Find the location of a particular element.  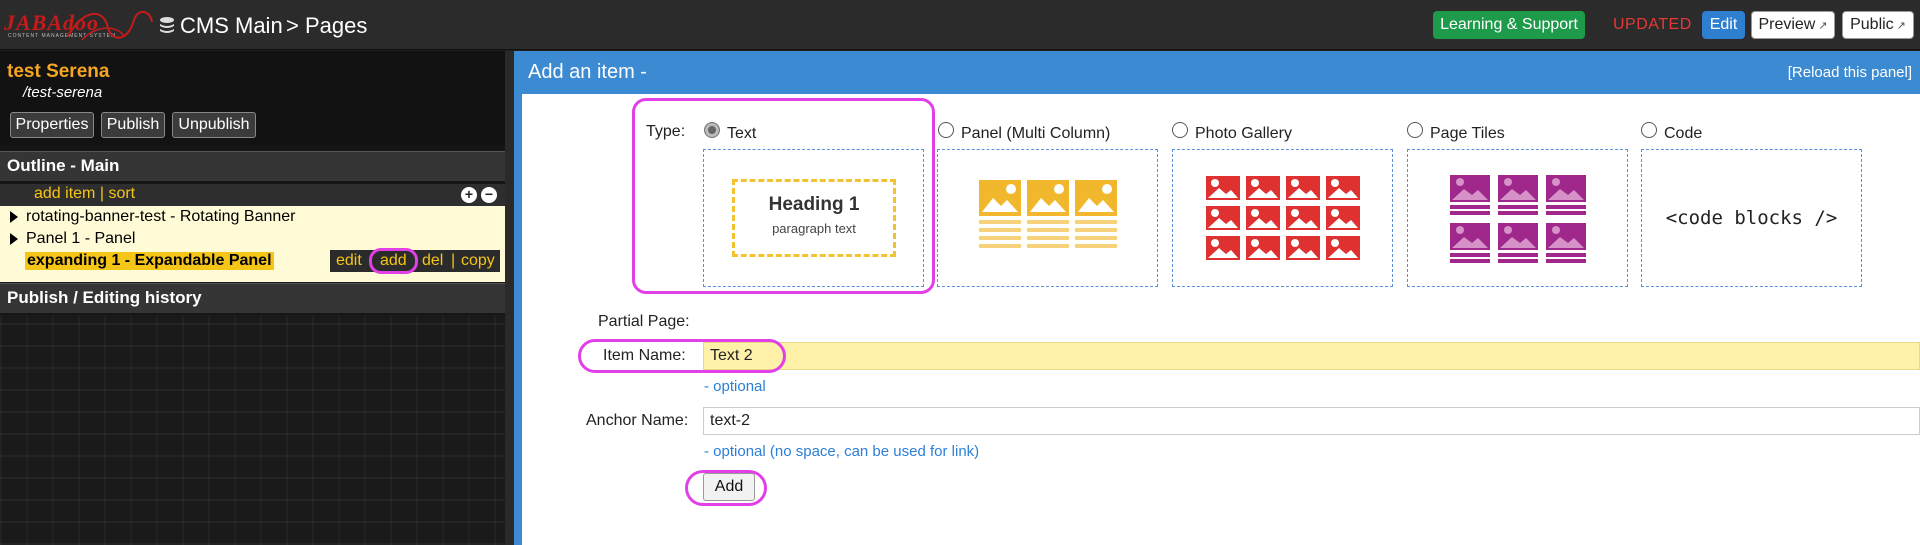

collapse-all-icon: − is located at coordinates (489, 195).